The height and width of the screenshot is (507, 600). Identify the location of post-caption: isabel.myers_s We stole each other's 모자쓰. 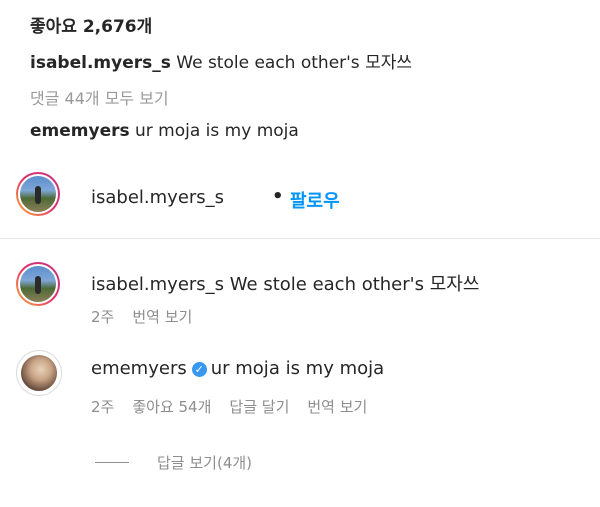
(221, 60).